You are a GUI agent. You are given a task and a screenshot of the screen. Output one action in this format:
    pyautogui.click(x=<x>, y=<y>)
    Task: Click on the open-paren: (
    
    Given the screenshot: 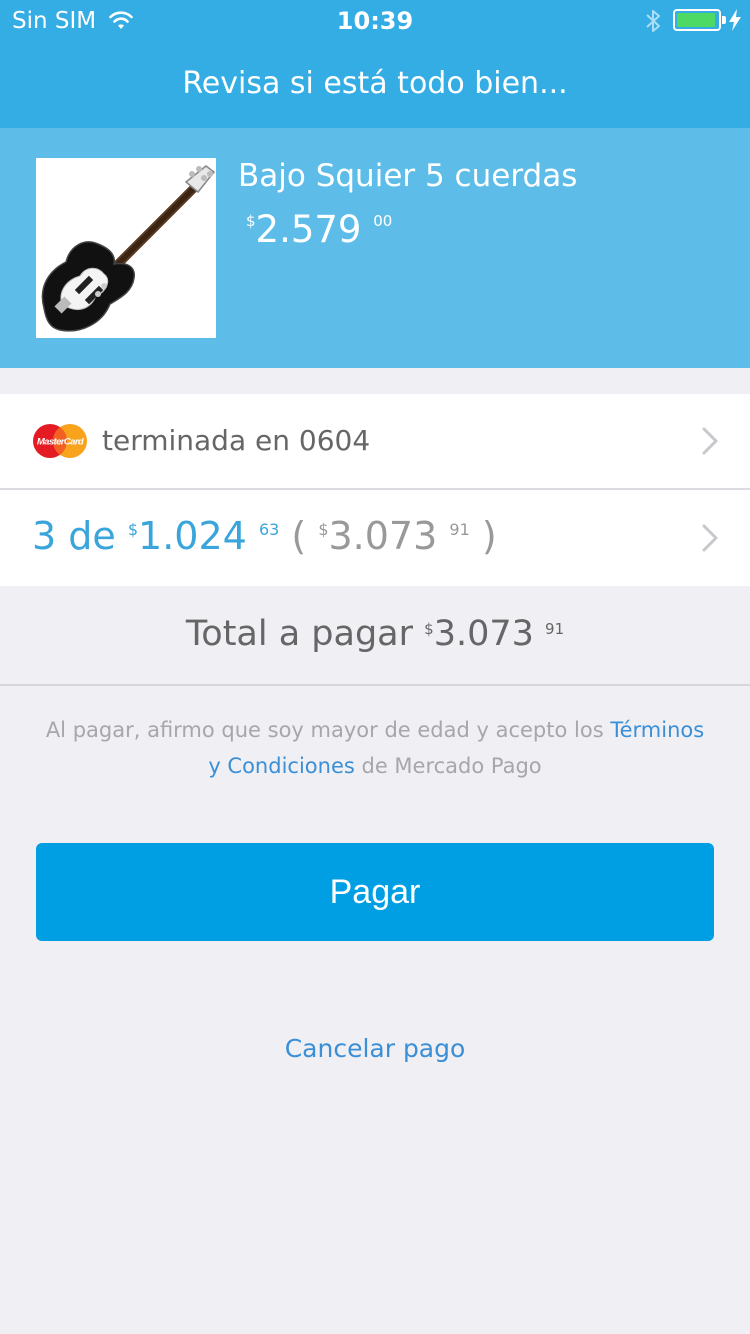 What is the action you would take?
    pyautogui.click(x=299, y=536)
    